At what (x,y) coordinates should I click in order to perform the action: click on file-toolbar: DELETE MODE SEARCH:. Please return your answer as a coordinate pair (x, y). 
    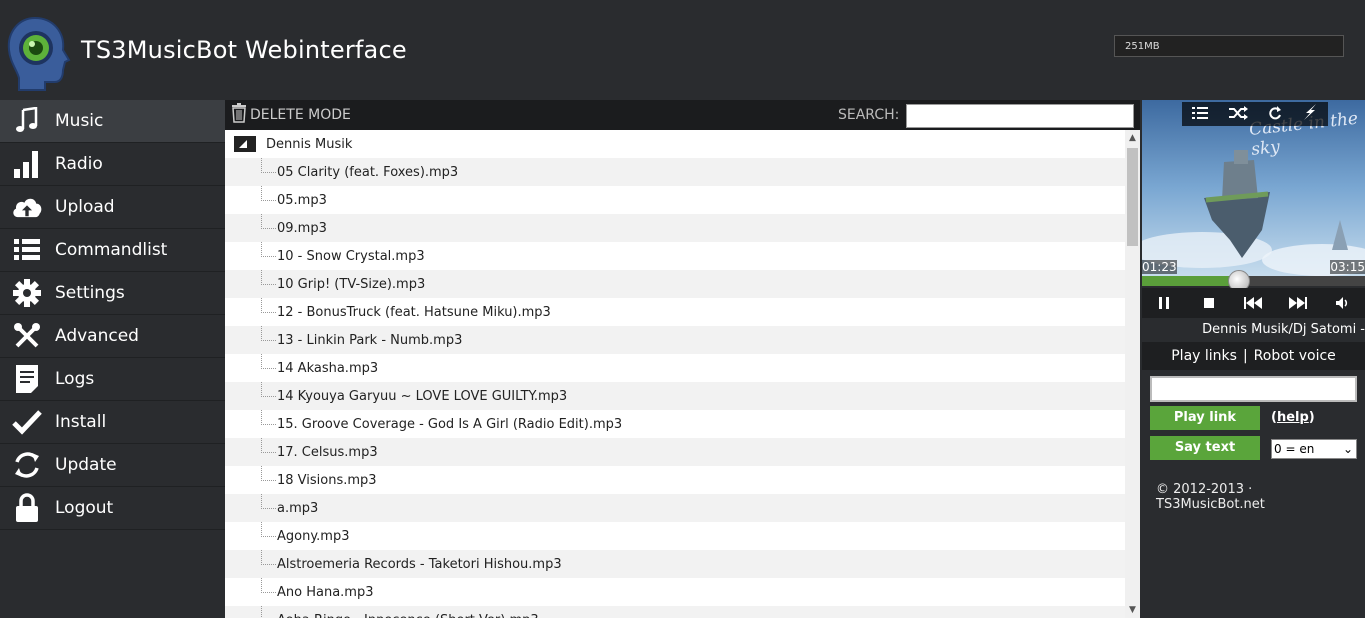
    Looking at the image, I should click on (682, 115).